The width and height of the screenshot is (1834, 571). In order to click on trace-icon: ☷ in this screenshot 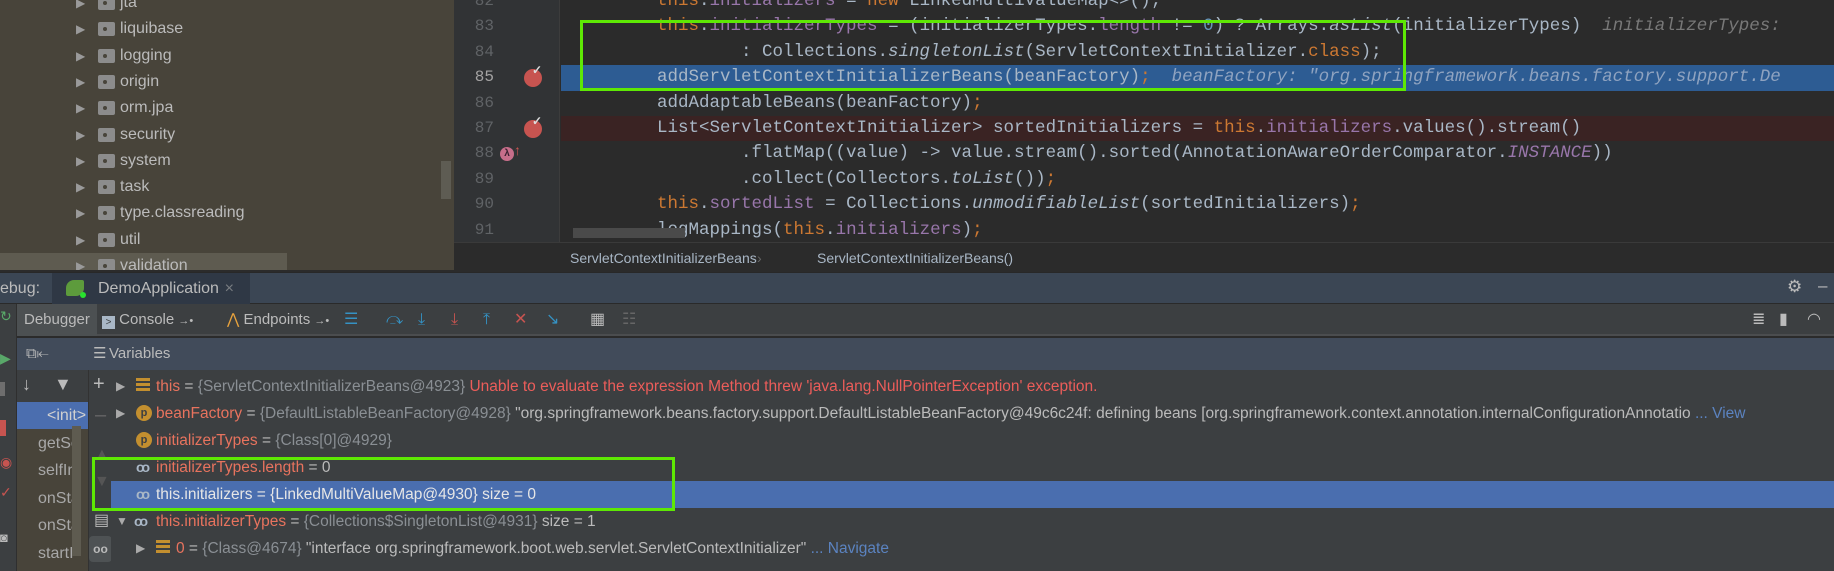, I will do `click(629, 320)`.